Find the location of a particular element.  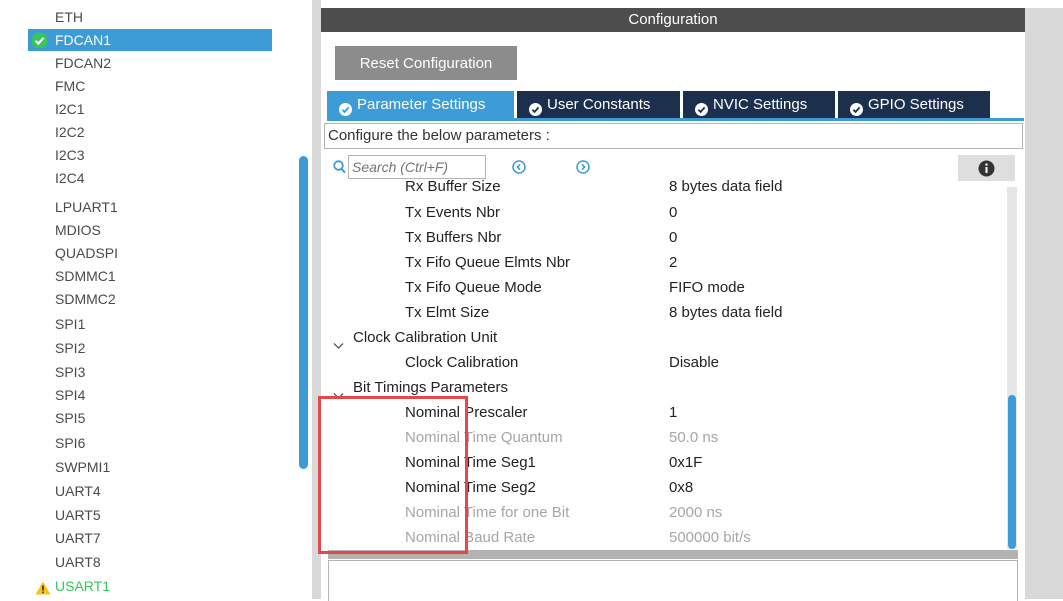

sidebar-item-fdcan1: FDCAN1 is located at coordinates (150, 40).